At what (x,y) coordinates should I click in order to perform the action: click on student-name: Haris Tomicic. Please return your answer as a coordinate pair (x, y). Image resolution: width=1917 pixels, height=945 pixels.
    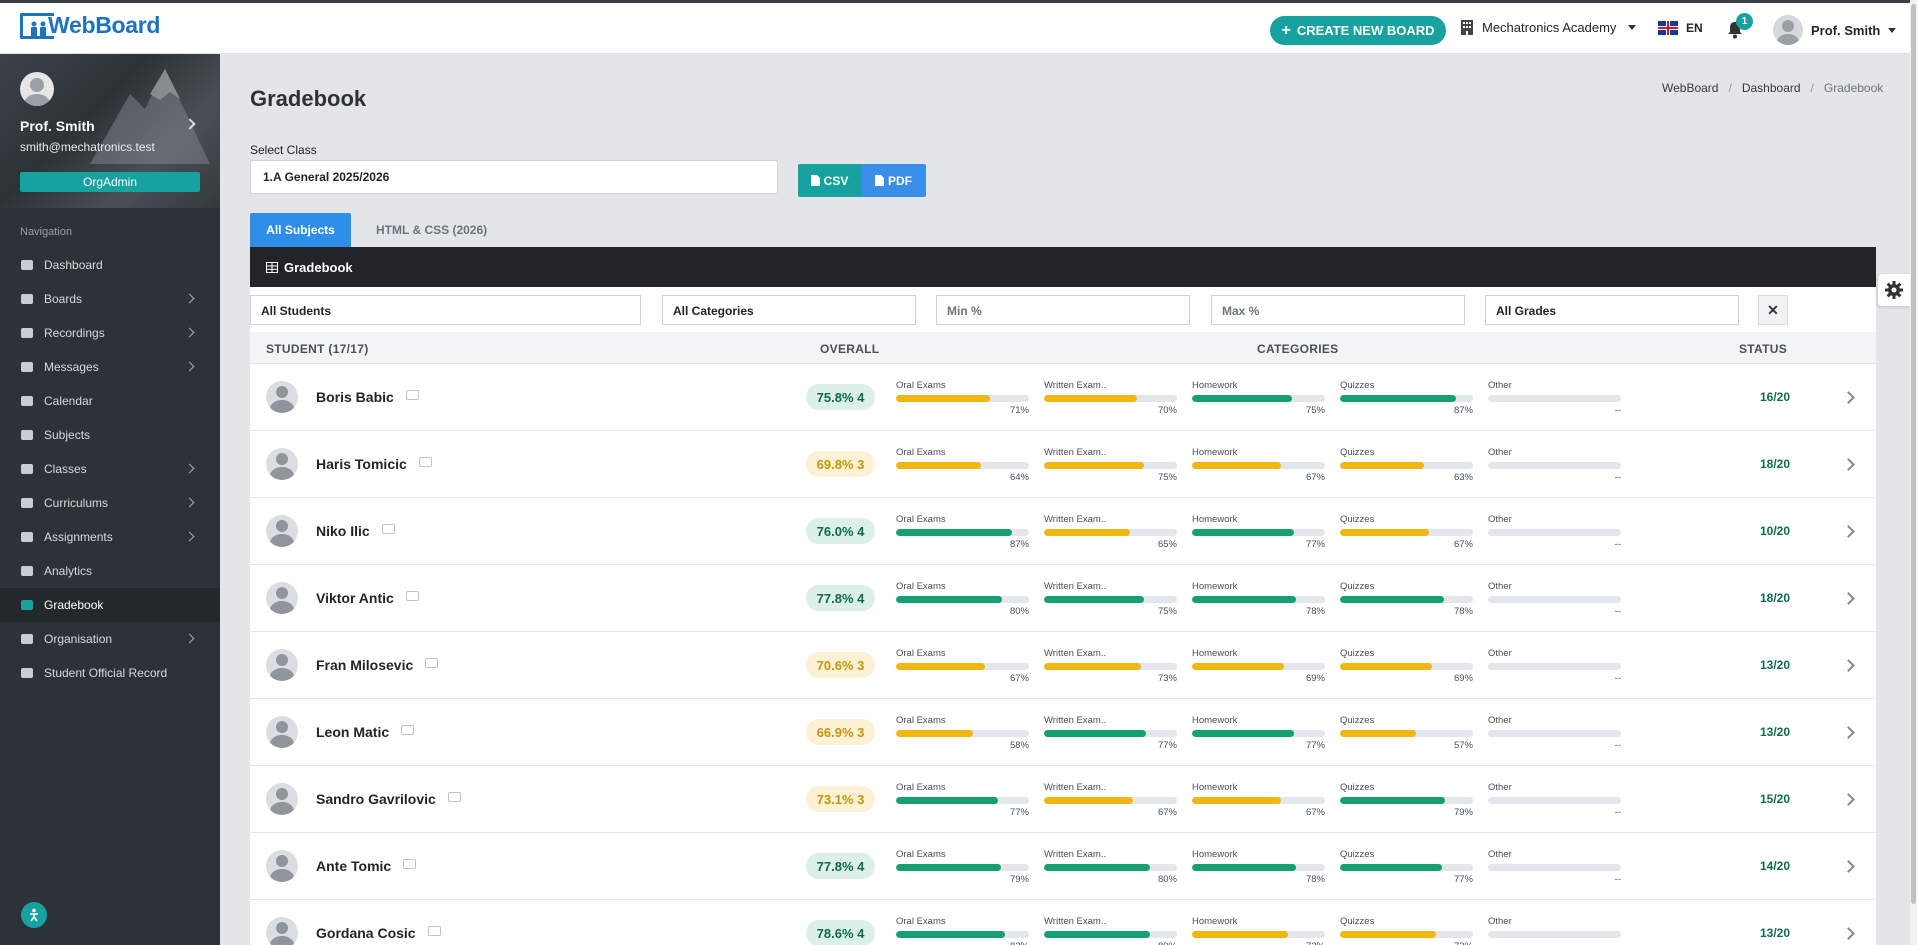
    Looking at the image, I should click on (361, 464).